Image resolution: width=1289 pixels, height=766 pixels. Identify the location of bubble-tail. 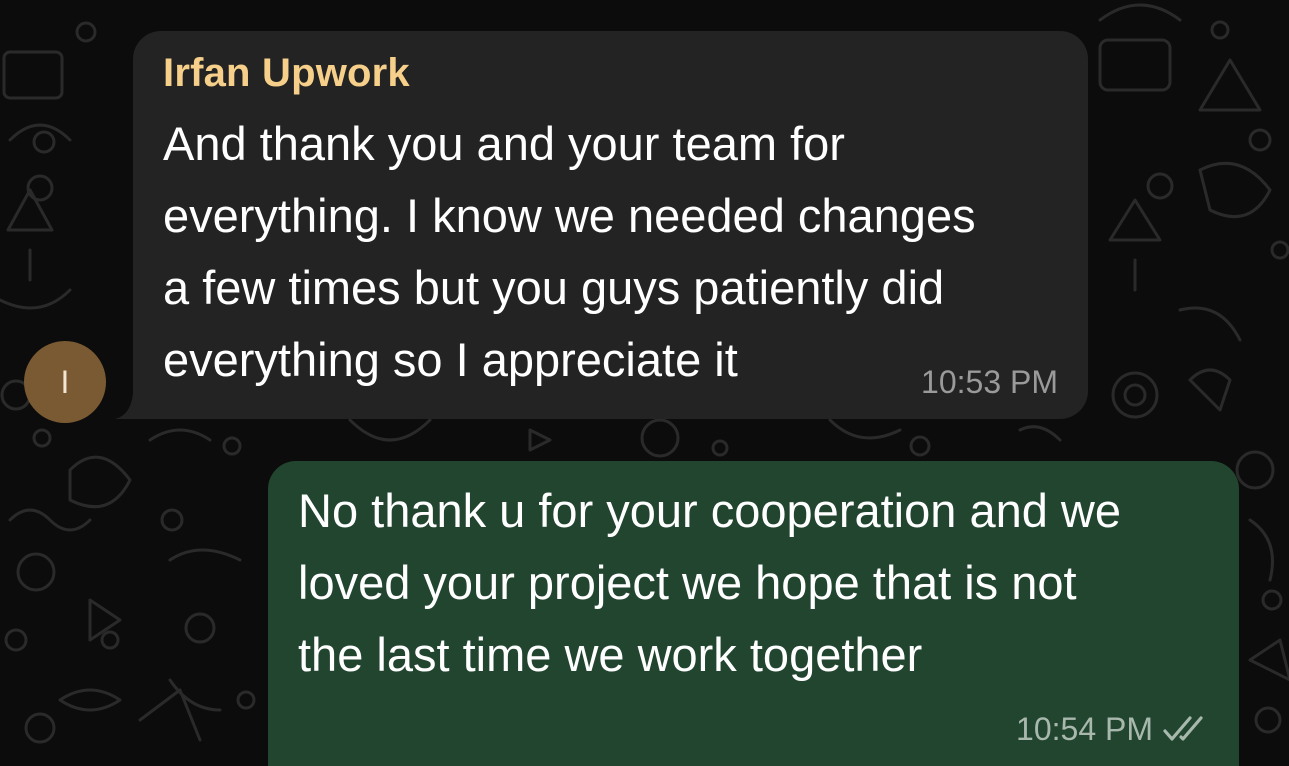
(130, 406).